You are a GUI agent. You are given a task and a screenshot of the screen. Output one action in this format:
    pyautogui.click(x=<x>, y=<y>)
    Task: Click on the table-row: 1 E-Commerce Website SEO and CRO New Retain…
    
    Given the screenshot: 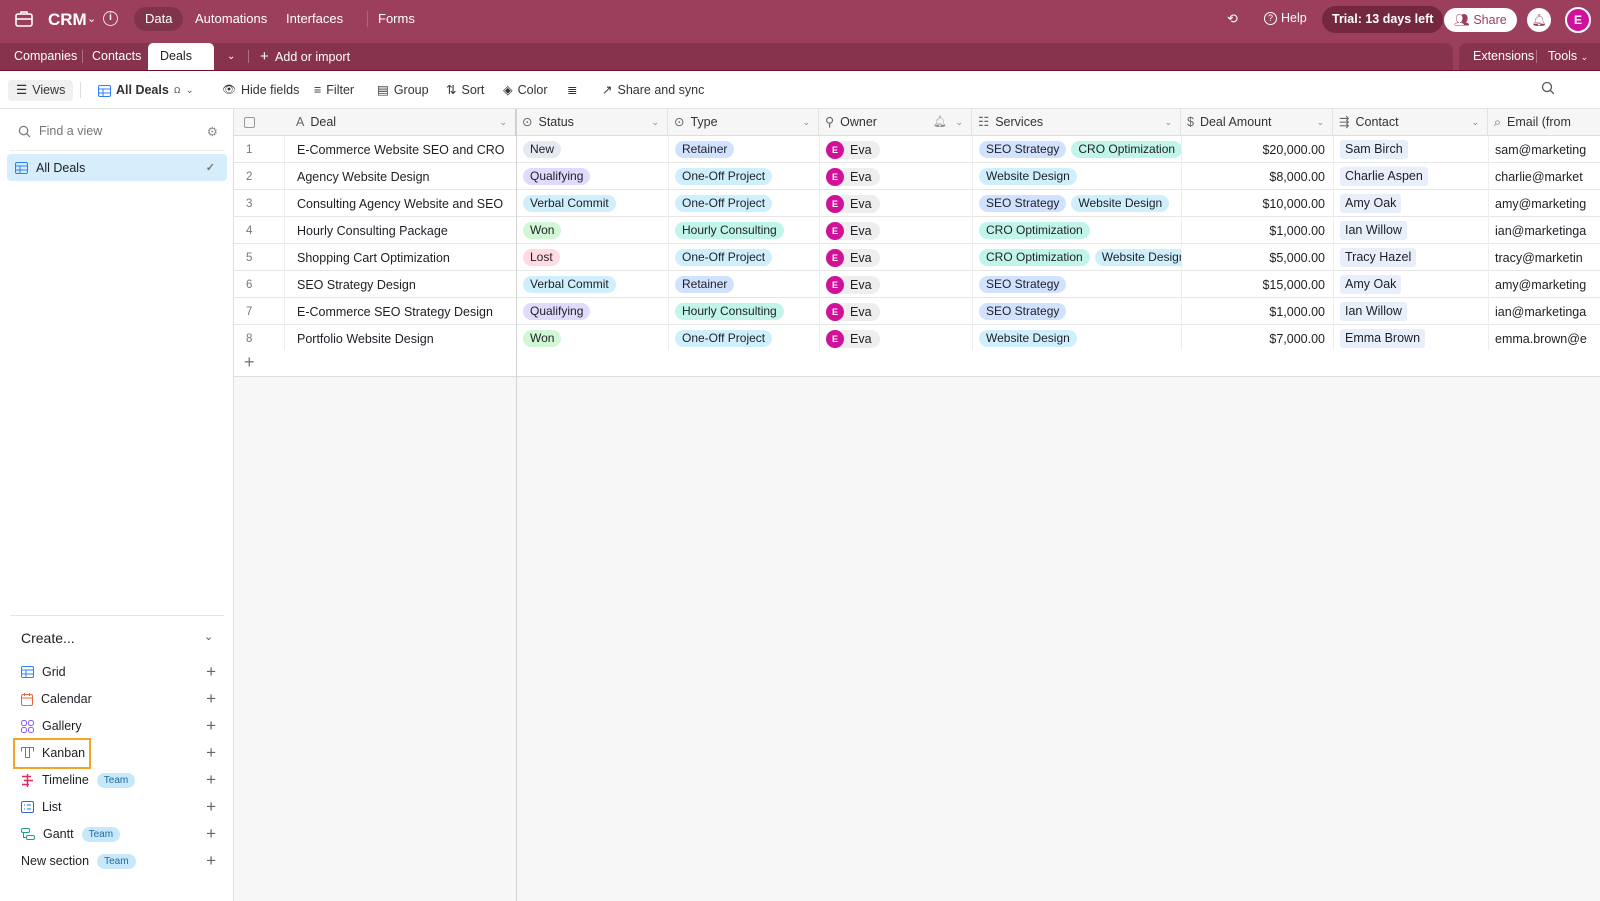 What is the action you would take?
    pyautogui.click(x=917, y=149)
    